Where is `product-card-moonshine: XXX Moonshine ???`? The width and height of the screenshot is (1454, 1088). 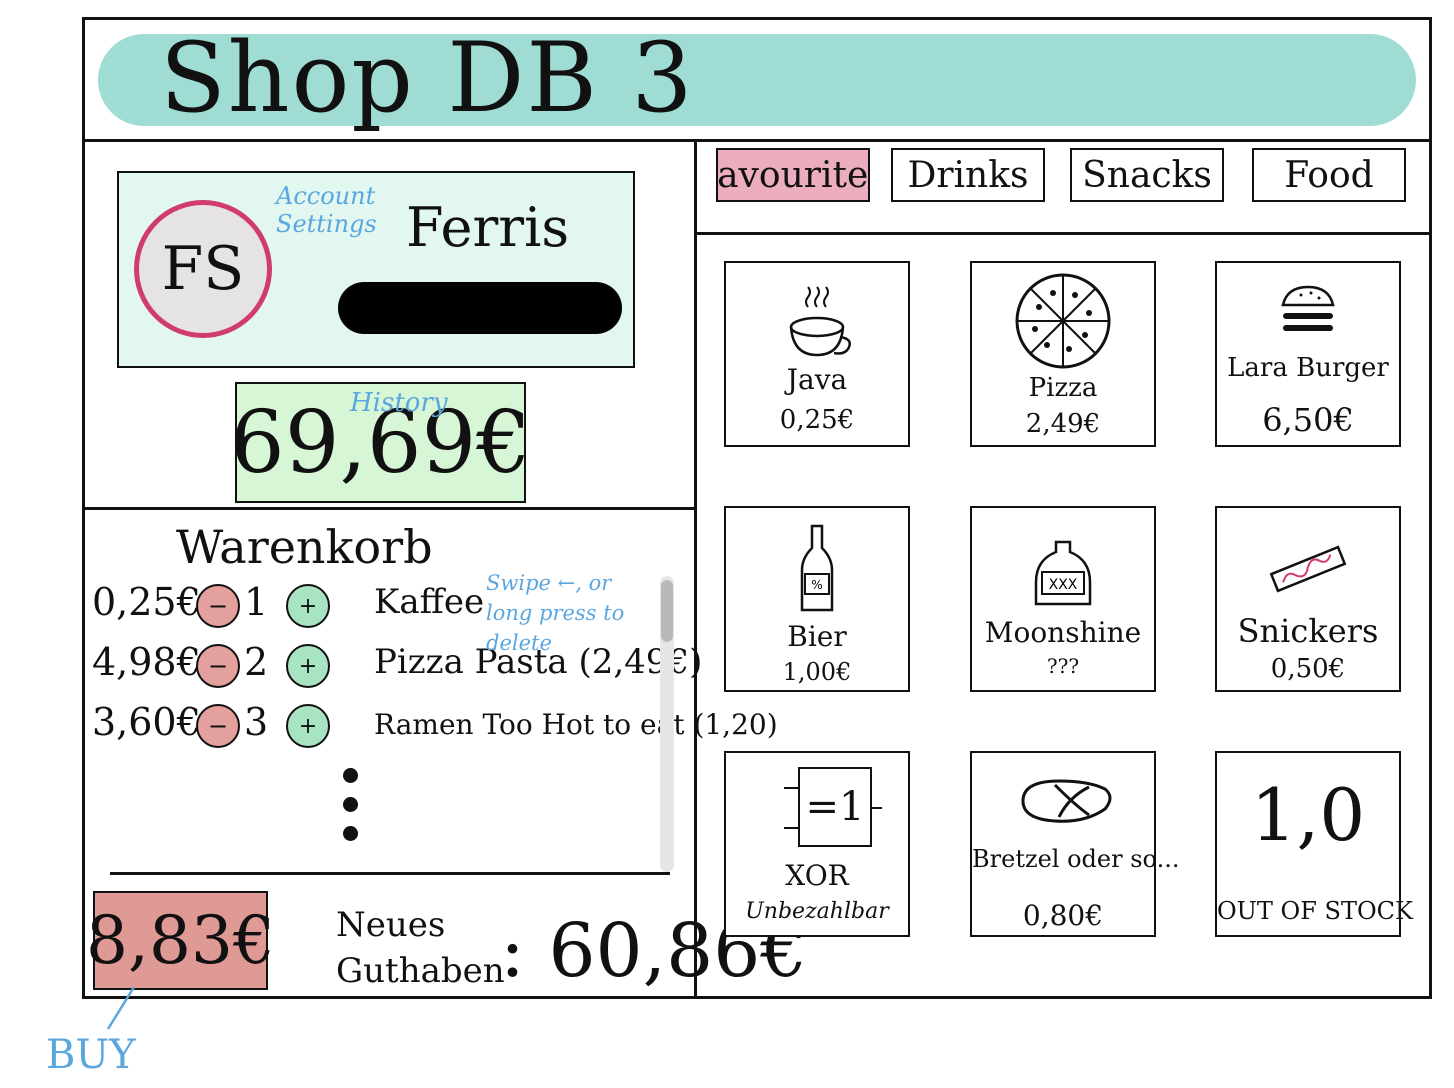
product-card-moonshine: XXX Moonshine ??? is located at coordinates (1063, 599).